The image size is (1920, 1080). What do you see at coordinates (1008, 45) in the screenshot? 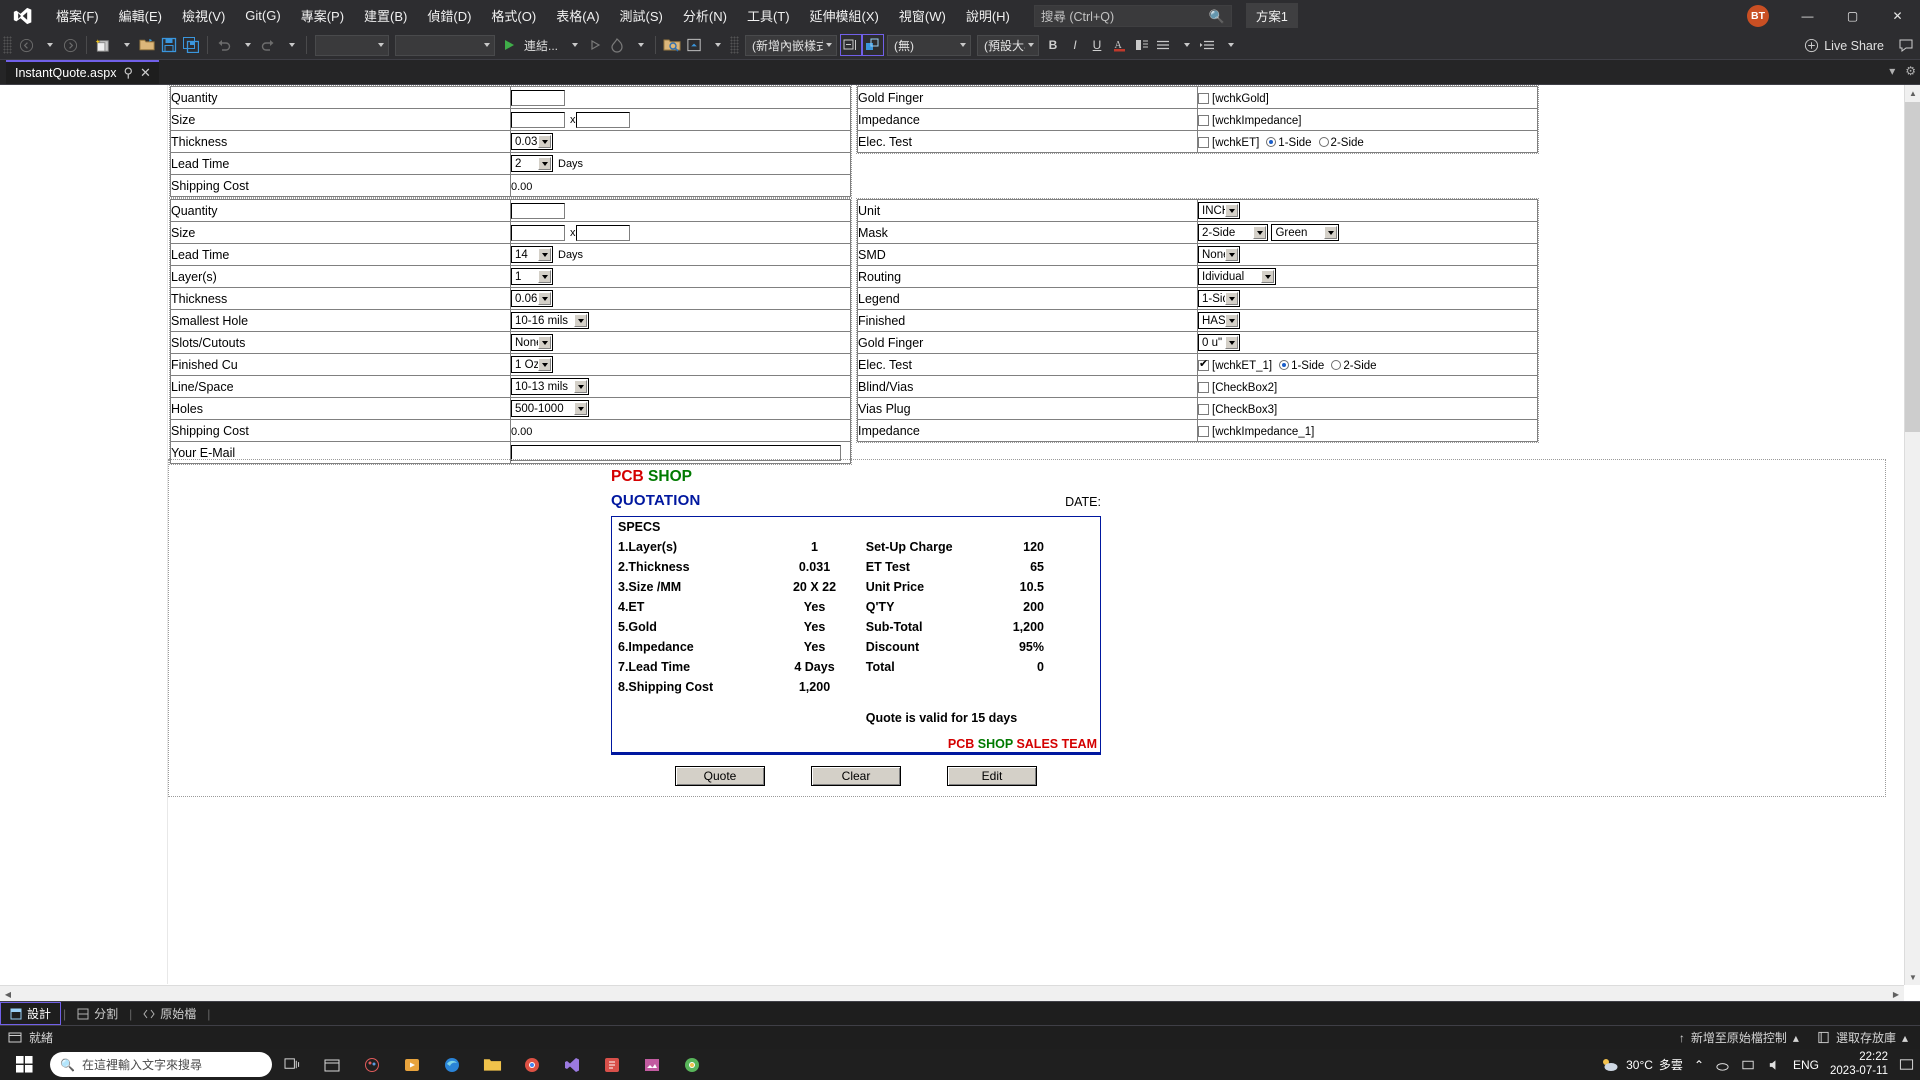
I see `font-size-combo: (預設大小)` at bounding box center [1008, 45].